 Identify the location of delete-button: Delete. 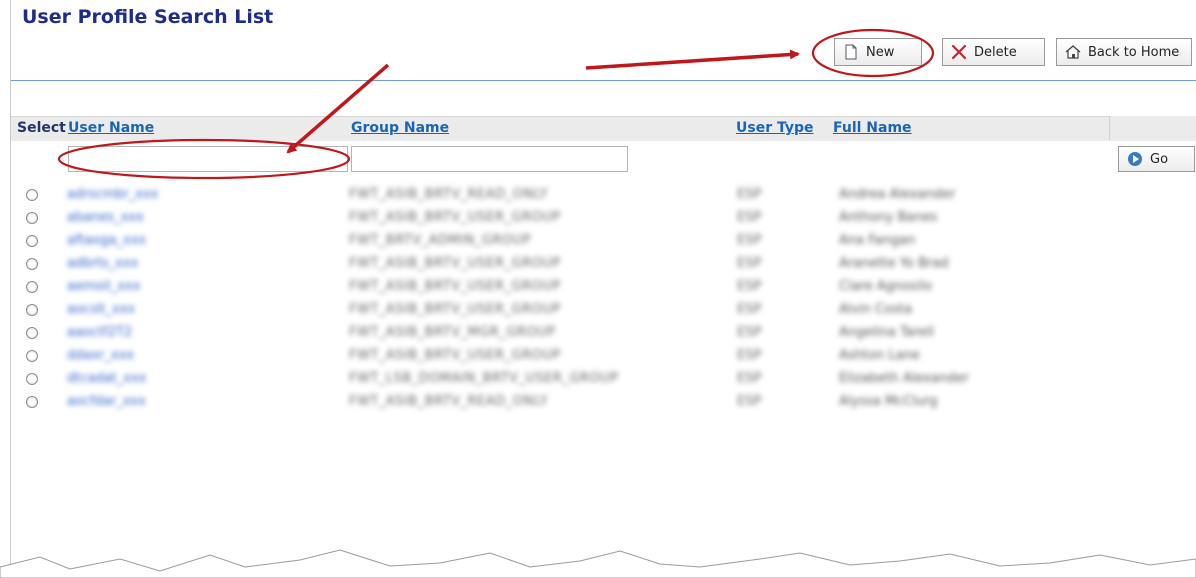
(993, 52).